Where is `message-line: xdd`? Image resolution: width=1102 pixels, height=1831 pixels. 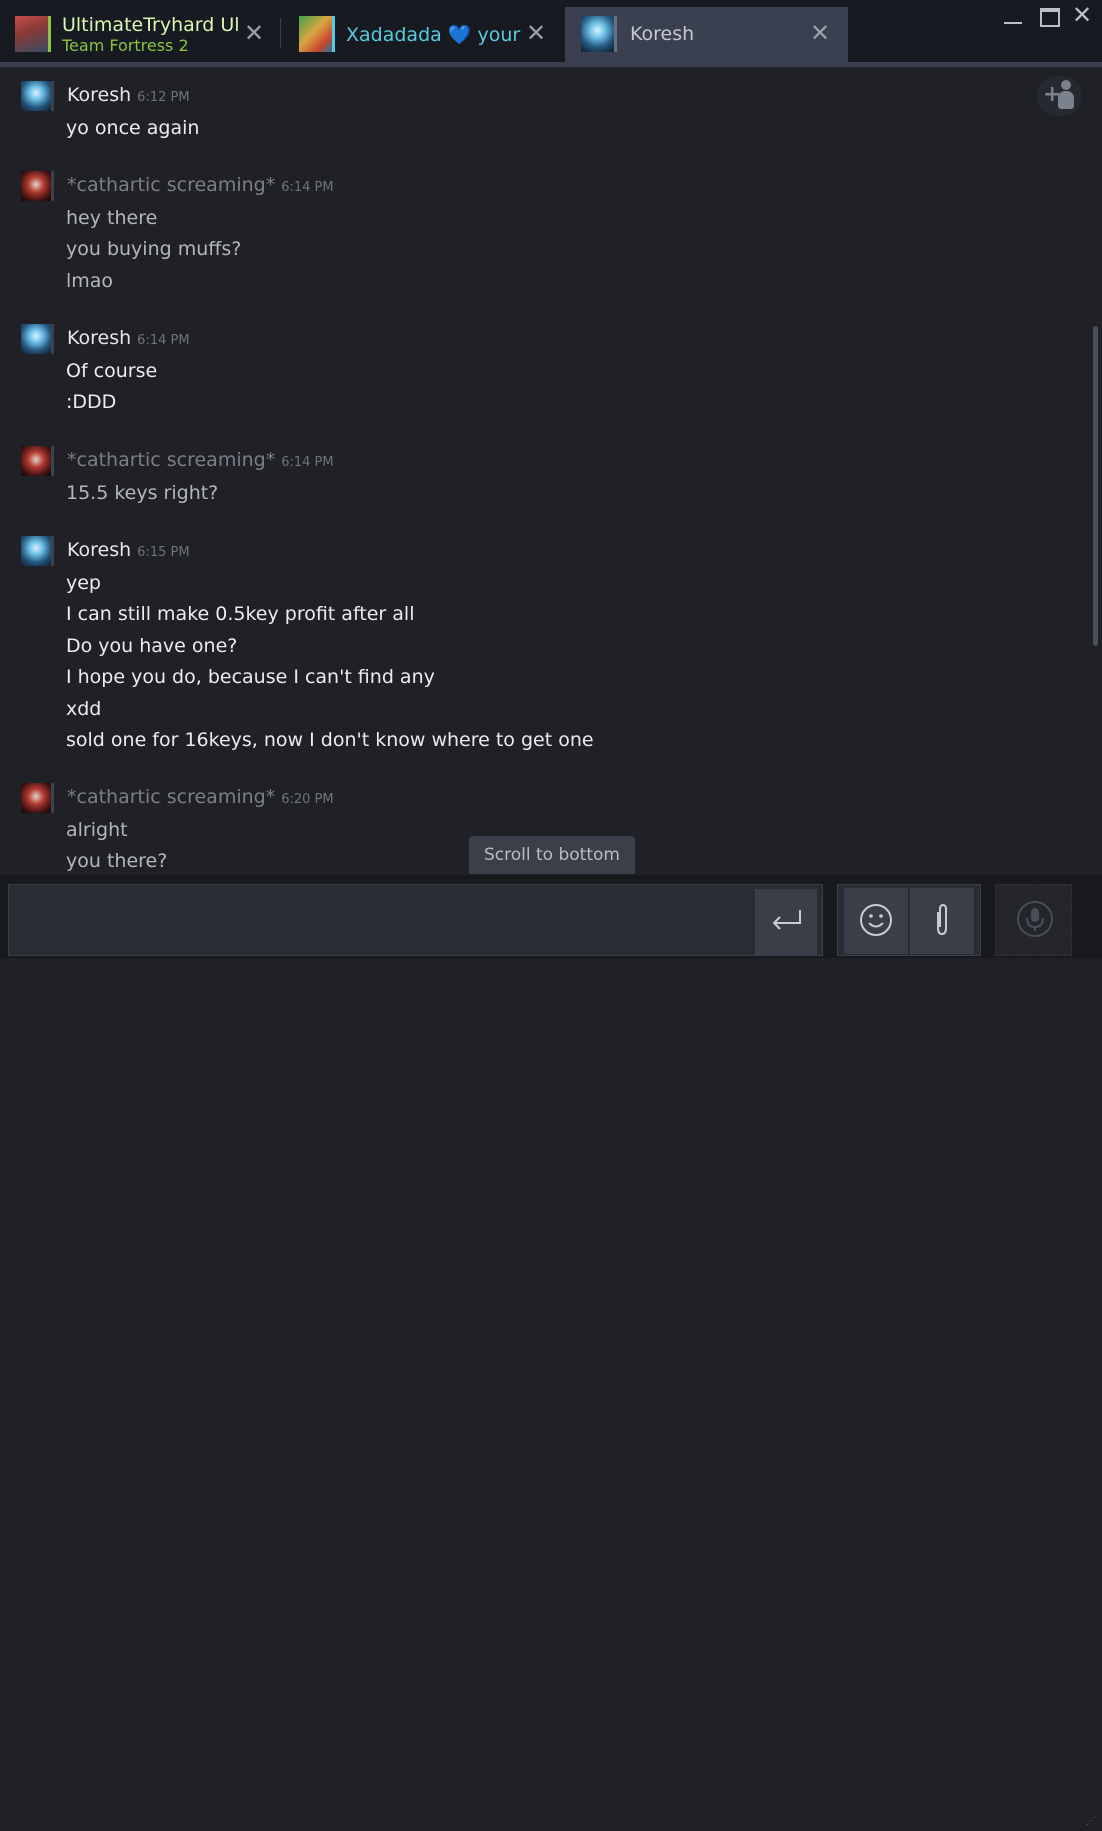 message-line: xdd is located at coordinates (84, 709).